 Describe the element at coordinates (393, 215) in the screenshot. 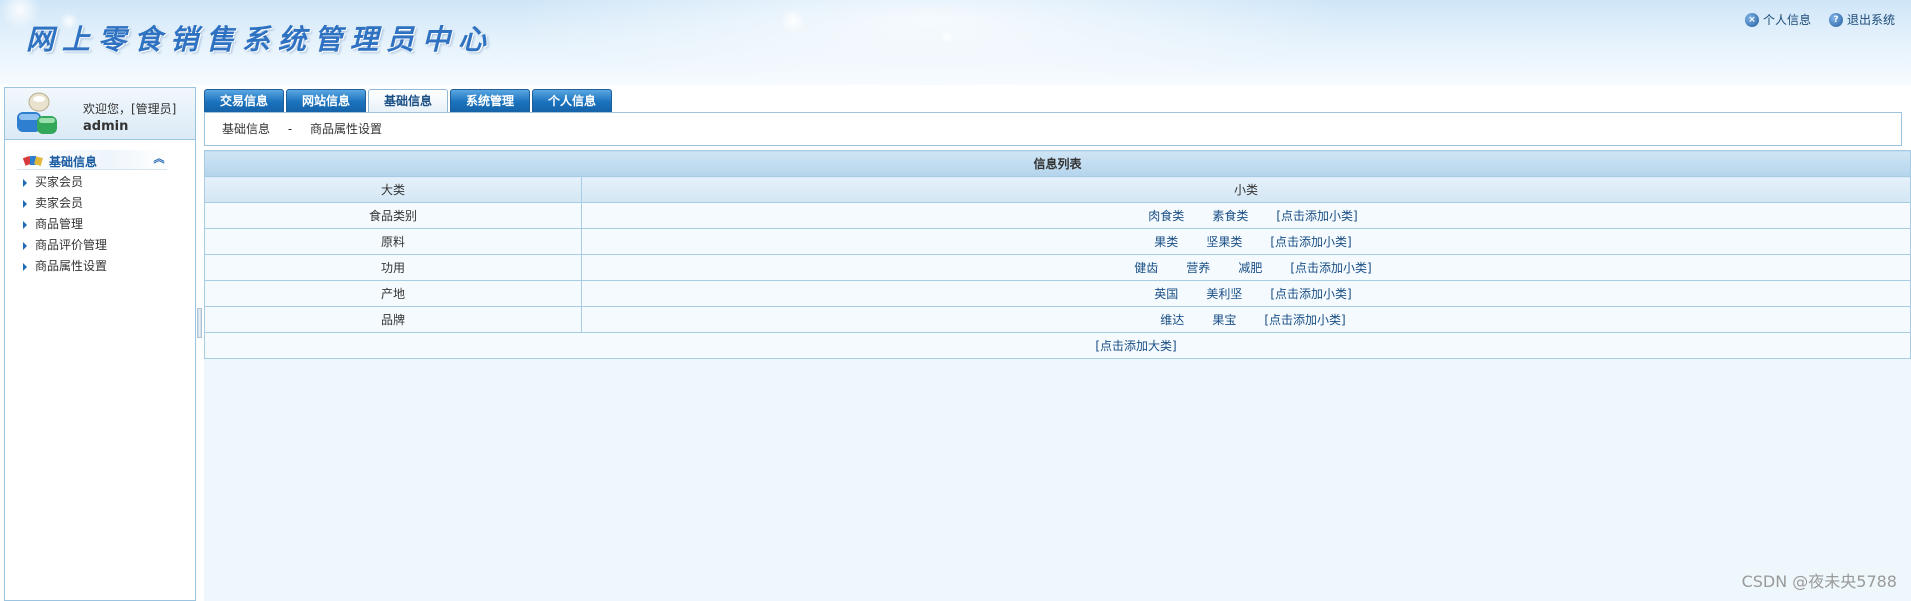

I see `category-cell: 食品类别` at that location.